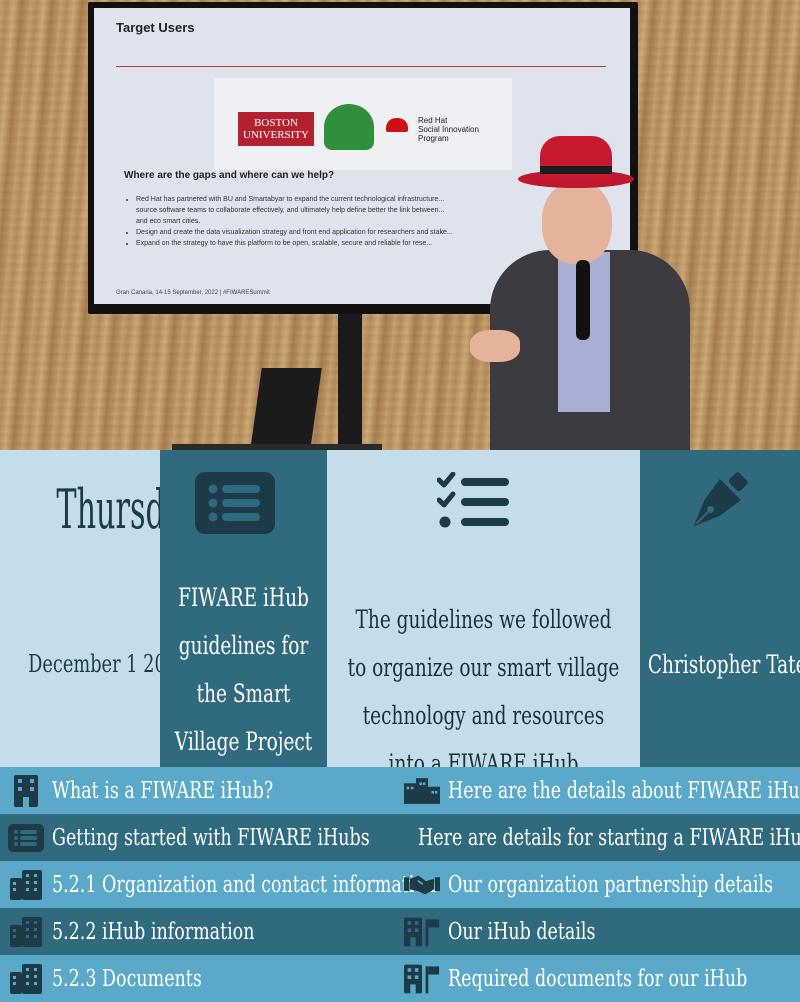 This screenshot has height=1002, width=800. What do you see at coordinates (286, 409) in the screenshot?
I see `laptop` at bounding box center [286, 409].